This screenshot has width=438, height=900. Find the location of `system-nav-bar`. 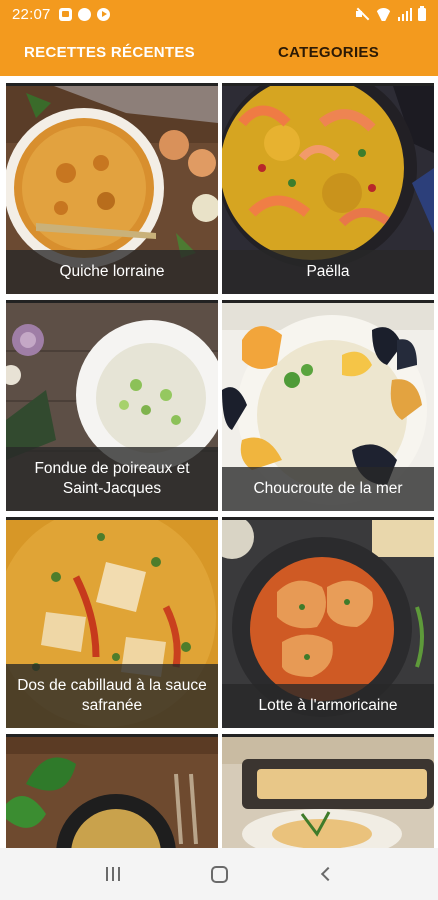

system-nav-bar is located at coordinates (219, 874).